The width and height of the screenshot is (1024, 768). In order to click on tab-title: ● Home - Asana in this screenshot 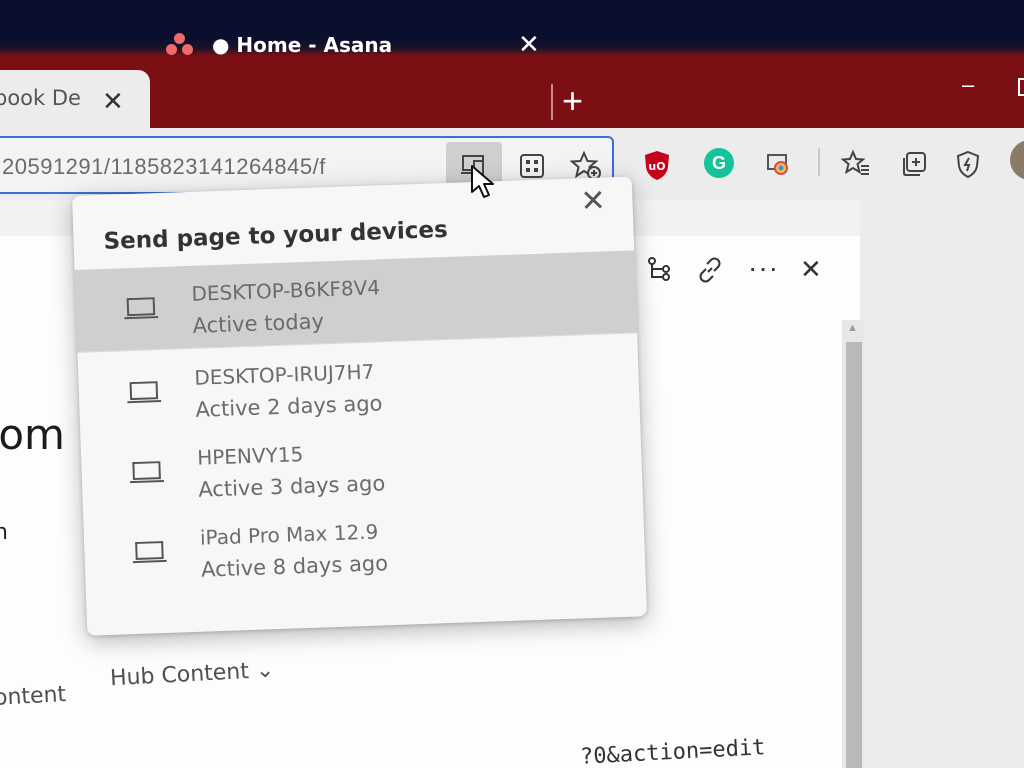, I will do `click(302, 45)`.